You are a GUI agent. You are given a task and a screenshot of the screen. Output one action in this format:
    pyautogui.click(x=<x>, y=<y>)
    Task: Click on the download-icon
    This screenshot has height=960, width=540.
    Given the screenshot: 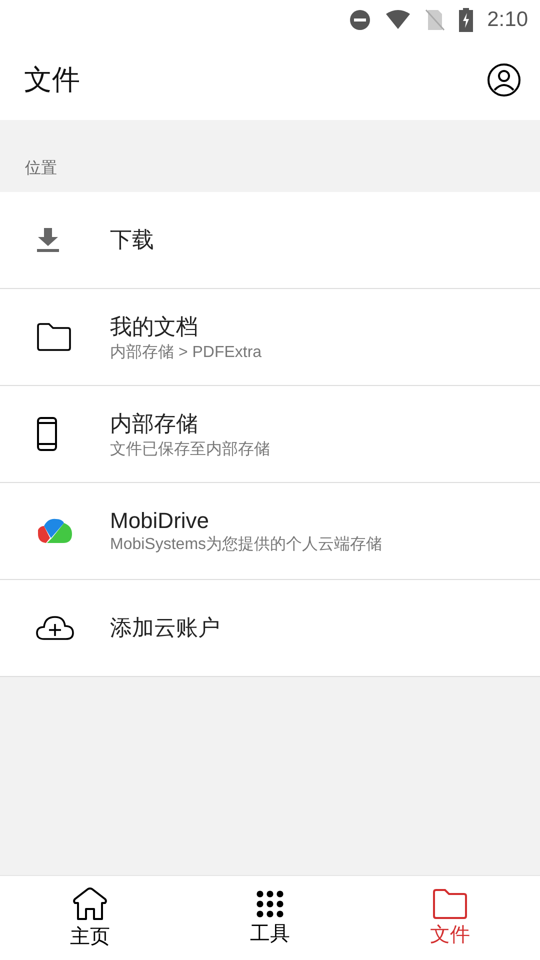 What is the action you would take?
    pyautogui.click(x=48, y=240)
    